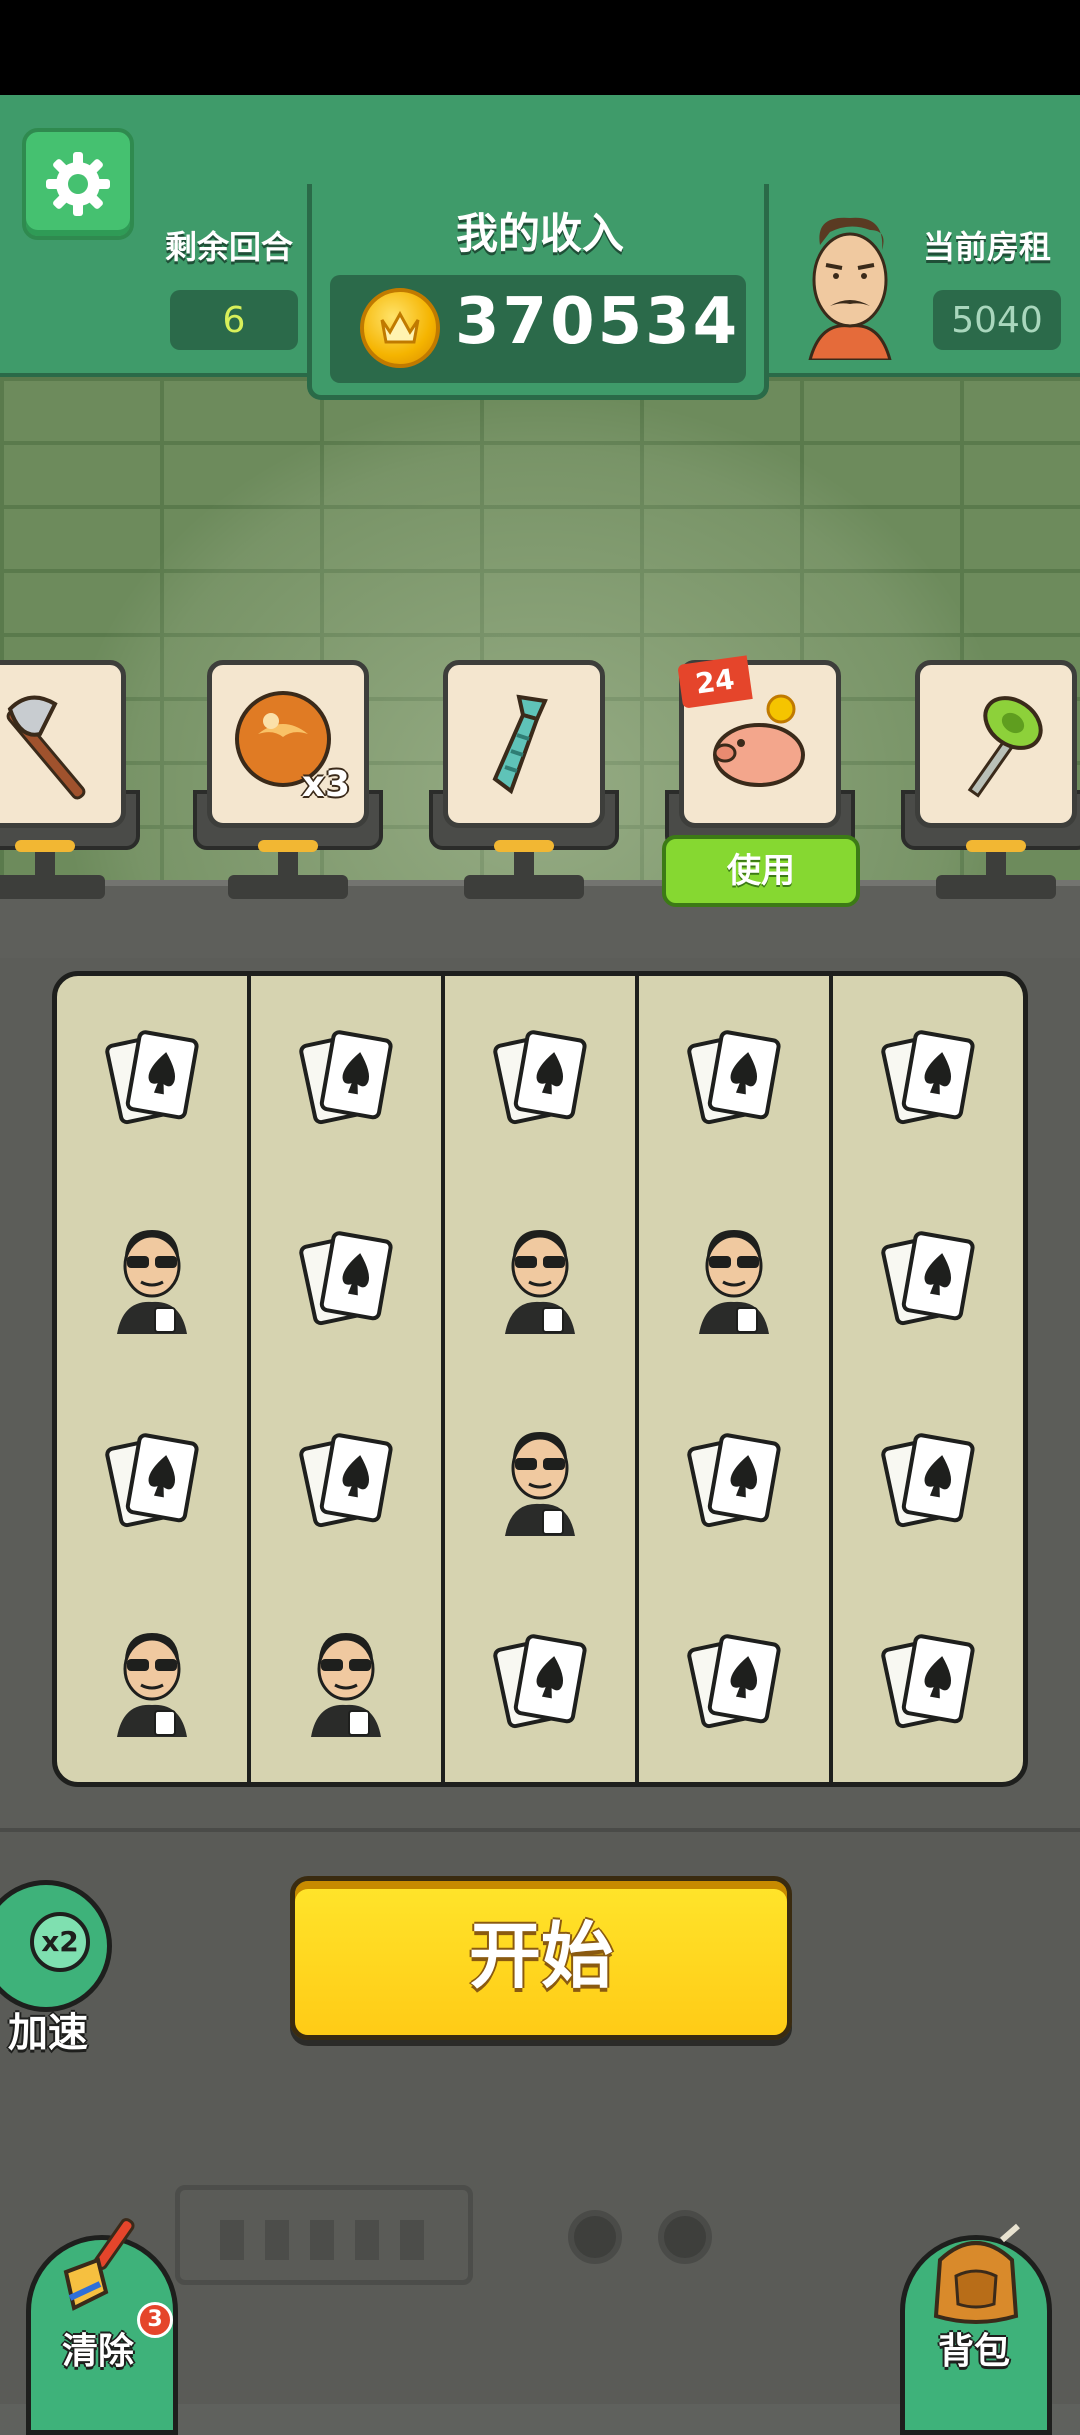 This screenshot has height=2435, width=1080. I want to click on broom-icon, so click(99, 2264).